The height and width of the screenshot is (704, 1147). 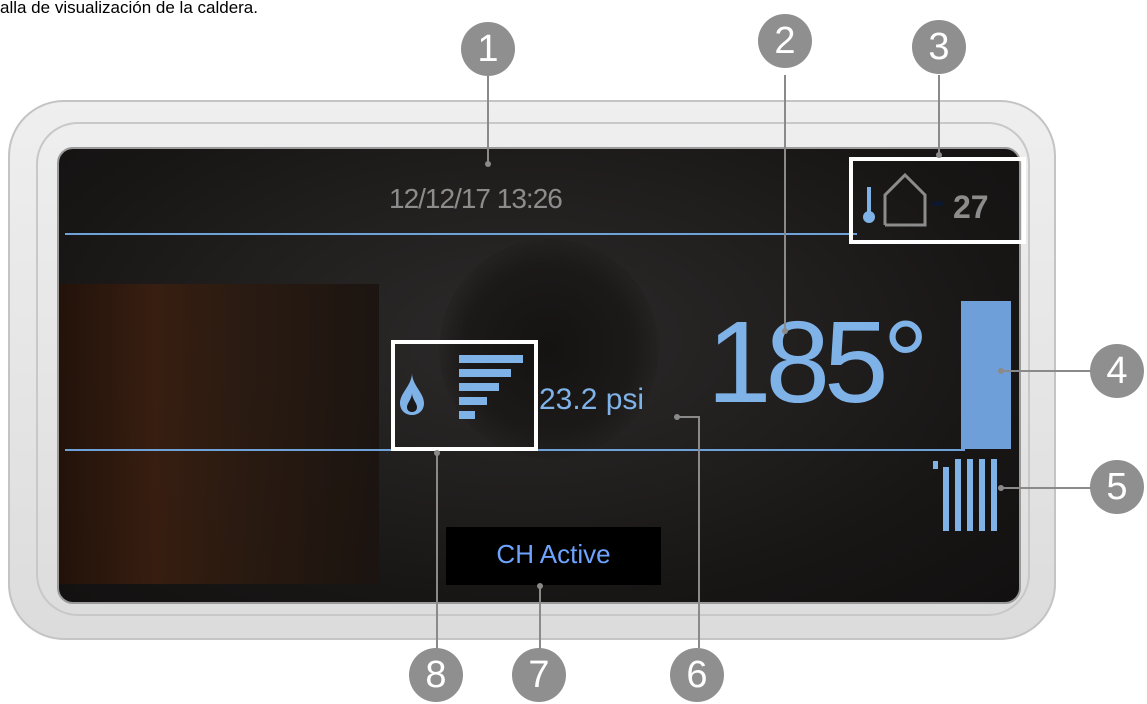 What do you see at coordinates (986, 375) in the screenshot?
I see `temperature-bar-icon` at bounding box center [986, 375].